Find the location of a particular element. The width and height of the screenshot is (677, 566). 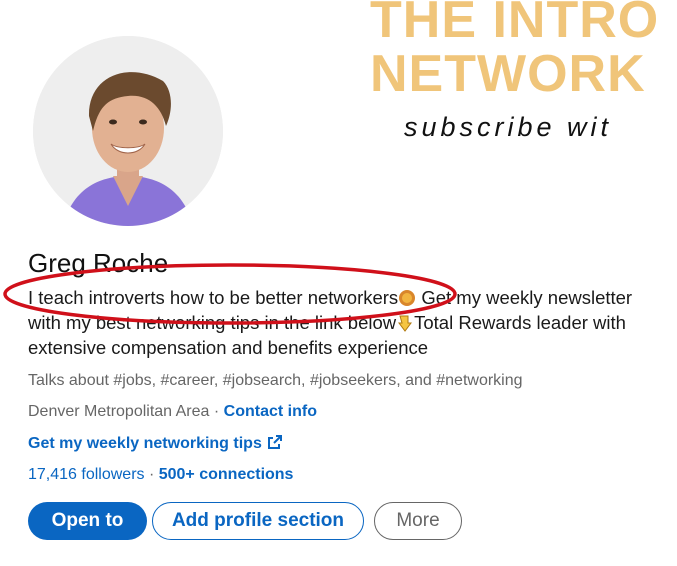

avatar-portrait is located at coordinates (128, 131).